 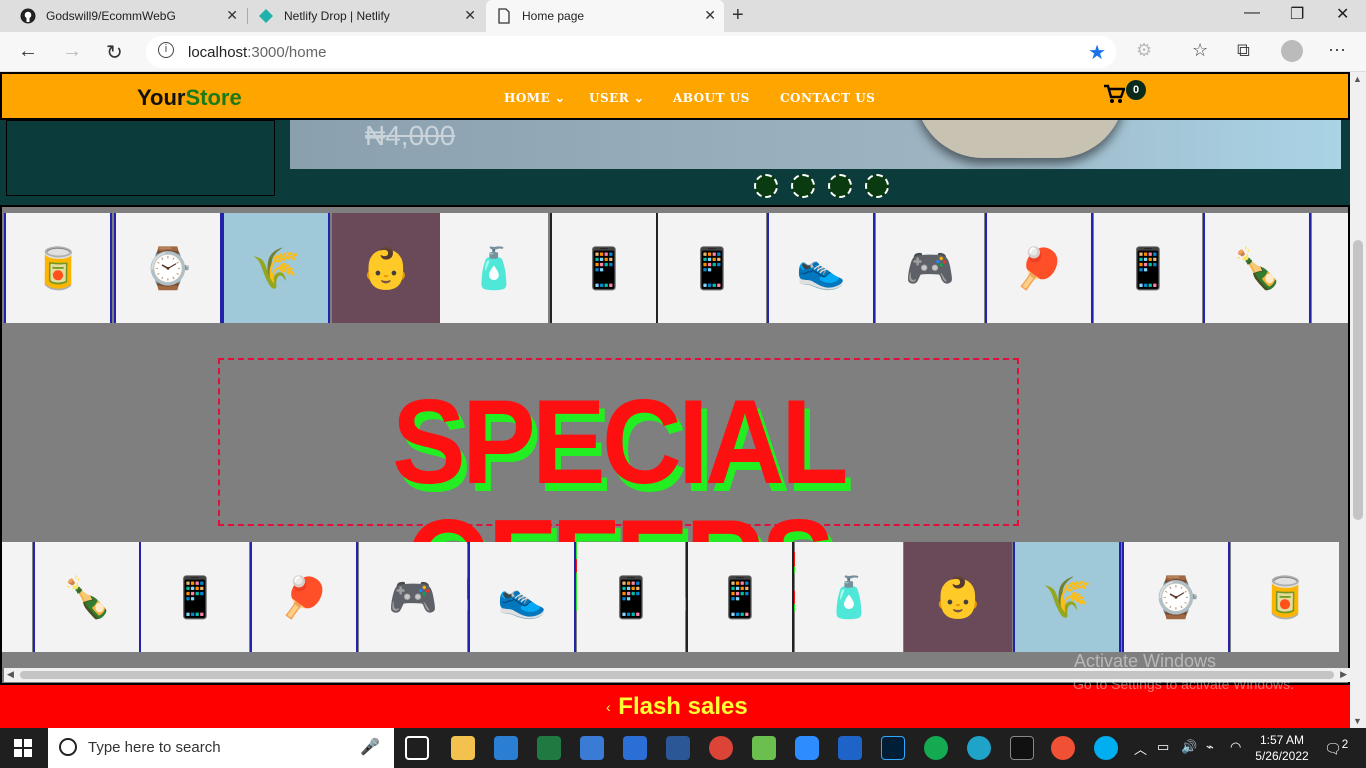 What do you see at coordinates (28, 51) in the screenshot?
I see `back-button: ←` at bounding box center [28, 51].